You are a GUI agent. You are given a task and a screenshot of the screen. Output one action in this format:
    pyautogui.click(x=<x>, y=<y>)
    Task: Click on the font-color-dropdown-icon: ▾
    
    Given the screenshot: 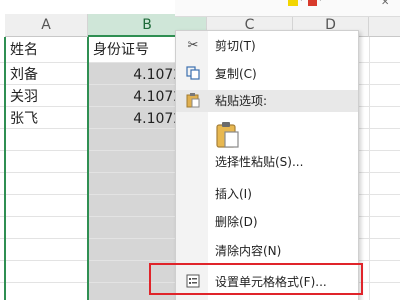 What is the action you would take?
    pyautogui.click(x=320, y=2)
    